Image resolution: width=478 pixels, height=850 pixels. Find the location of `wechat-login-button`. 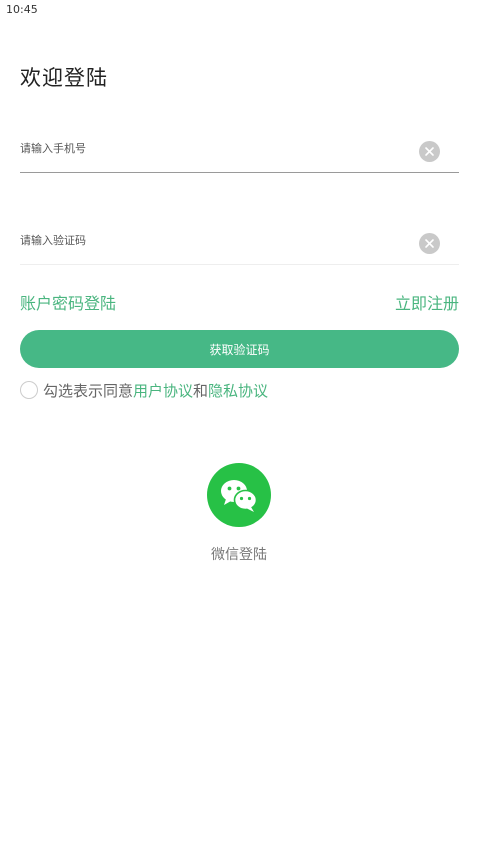

wechat-login-button is located at coordinates (239, 495).